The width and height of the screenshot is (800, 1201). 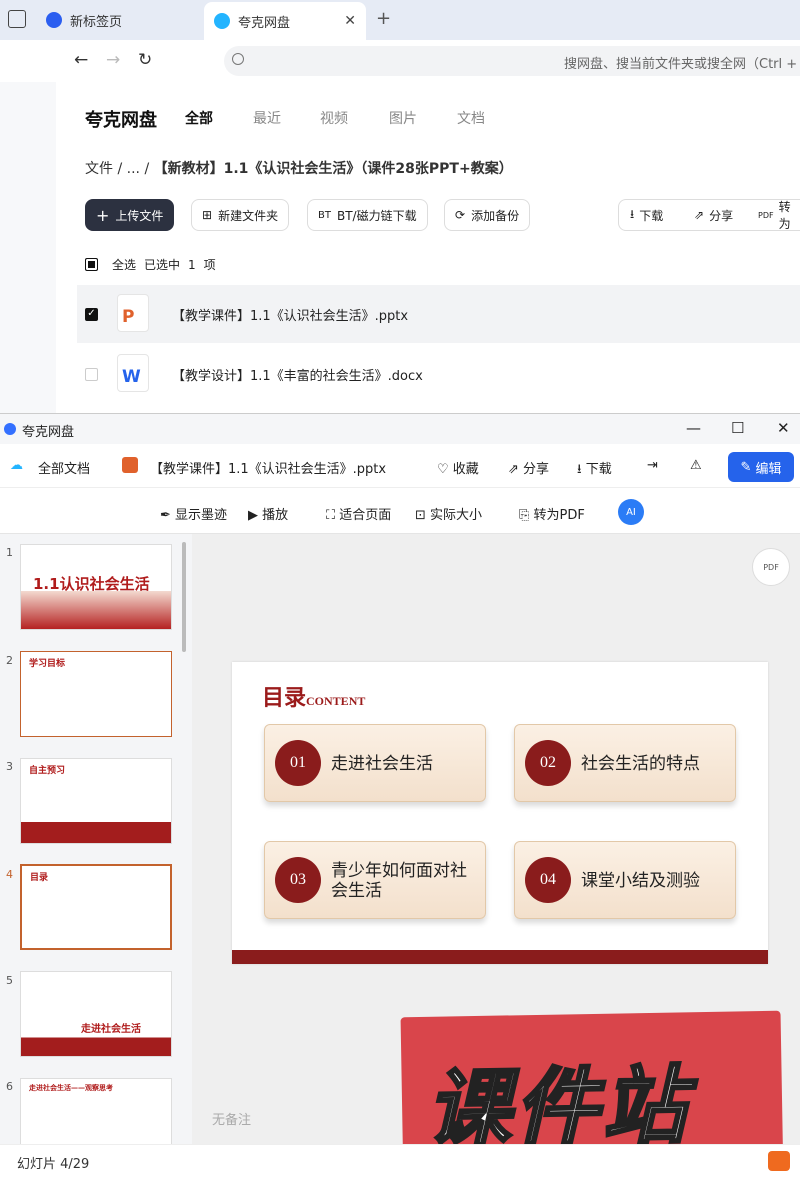 I want to click on play-icon: ▶, so click(x=253, y=515).